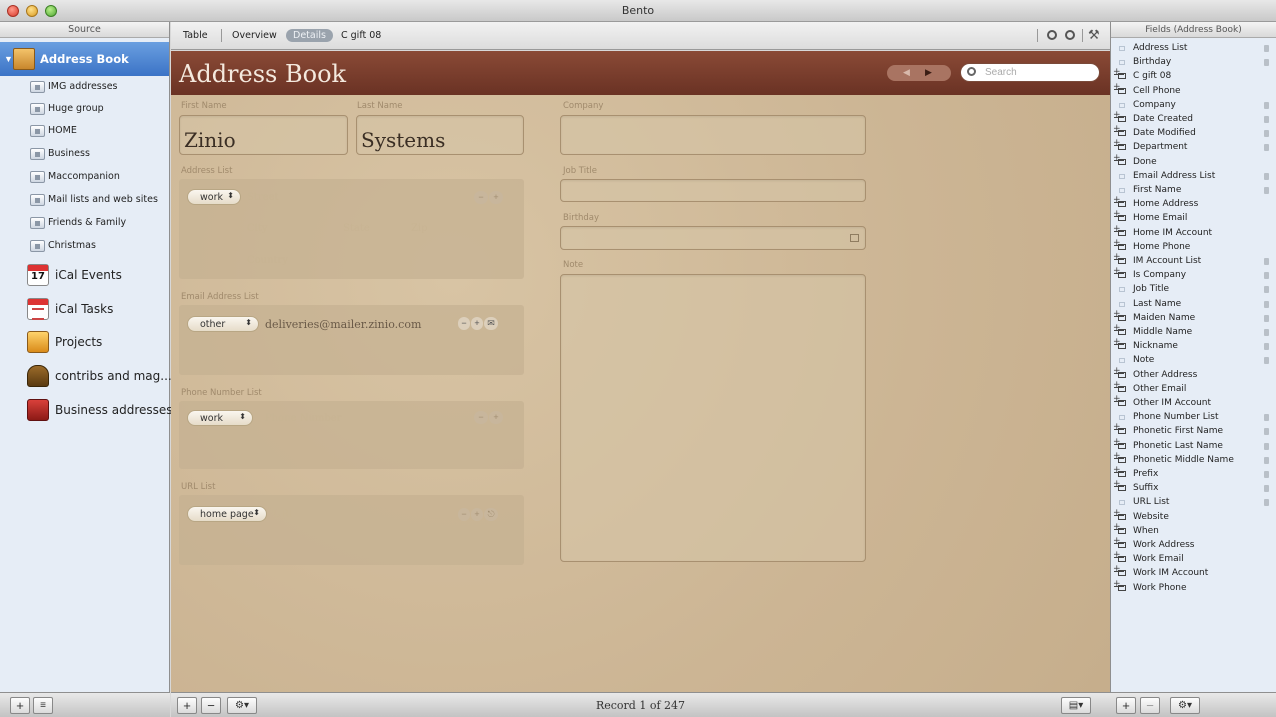 The image size is (1276, 717). Describe the element at coordinates (906, 72) in the screenshot. I see `previous-record-icon: ◀` at that location.